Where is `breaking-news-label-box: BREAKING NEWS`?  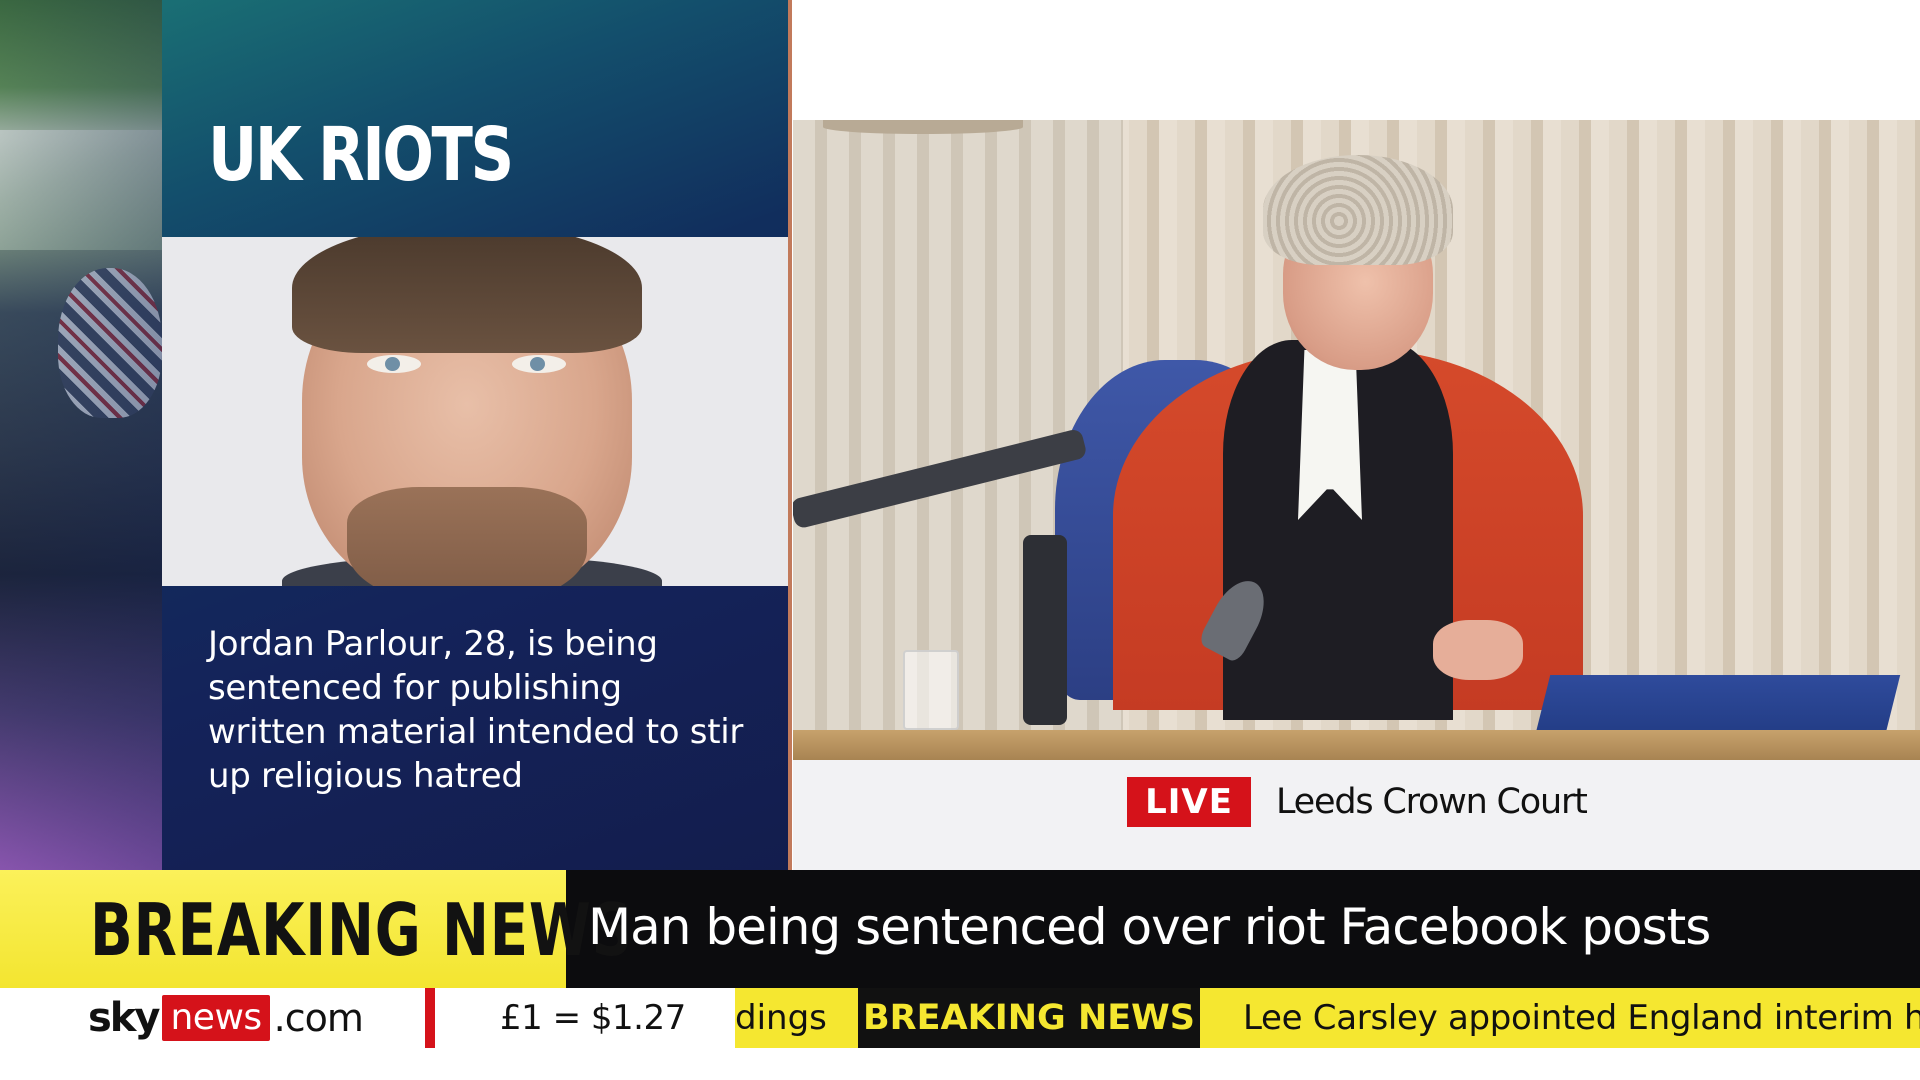 breaking-news-label-box: BREAKING NEWS is located at coordinates (316, 929).